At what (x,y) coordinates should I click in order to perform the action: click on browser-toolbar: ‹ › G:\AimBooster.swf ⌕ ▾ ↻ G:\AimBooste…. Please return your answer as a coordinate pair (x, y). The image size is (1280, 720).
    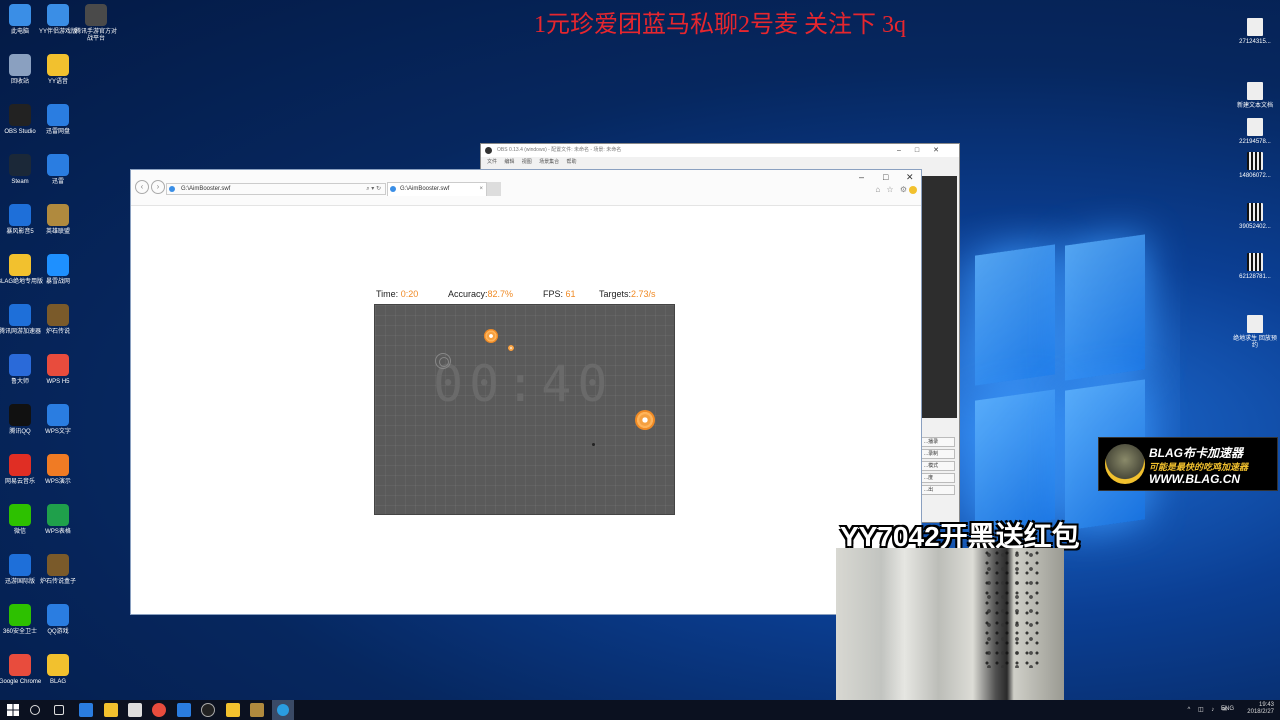
    Looking at the image, I should click on (526, 188).